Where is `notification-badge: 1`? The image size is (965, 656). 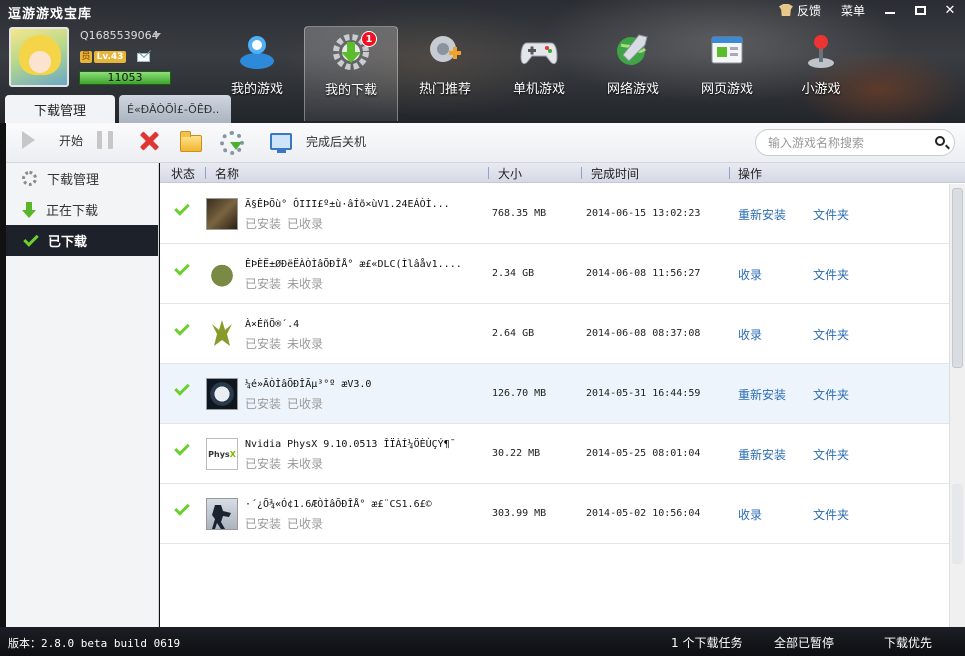 notification-badge: 1 is located at coordinates (369, 39).